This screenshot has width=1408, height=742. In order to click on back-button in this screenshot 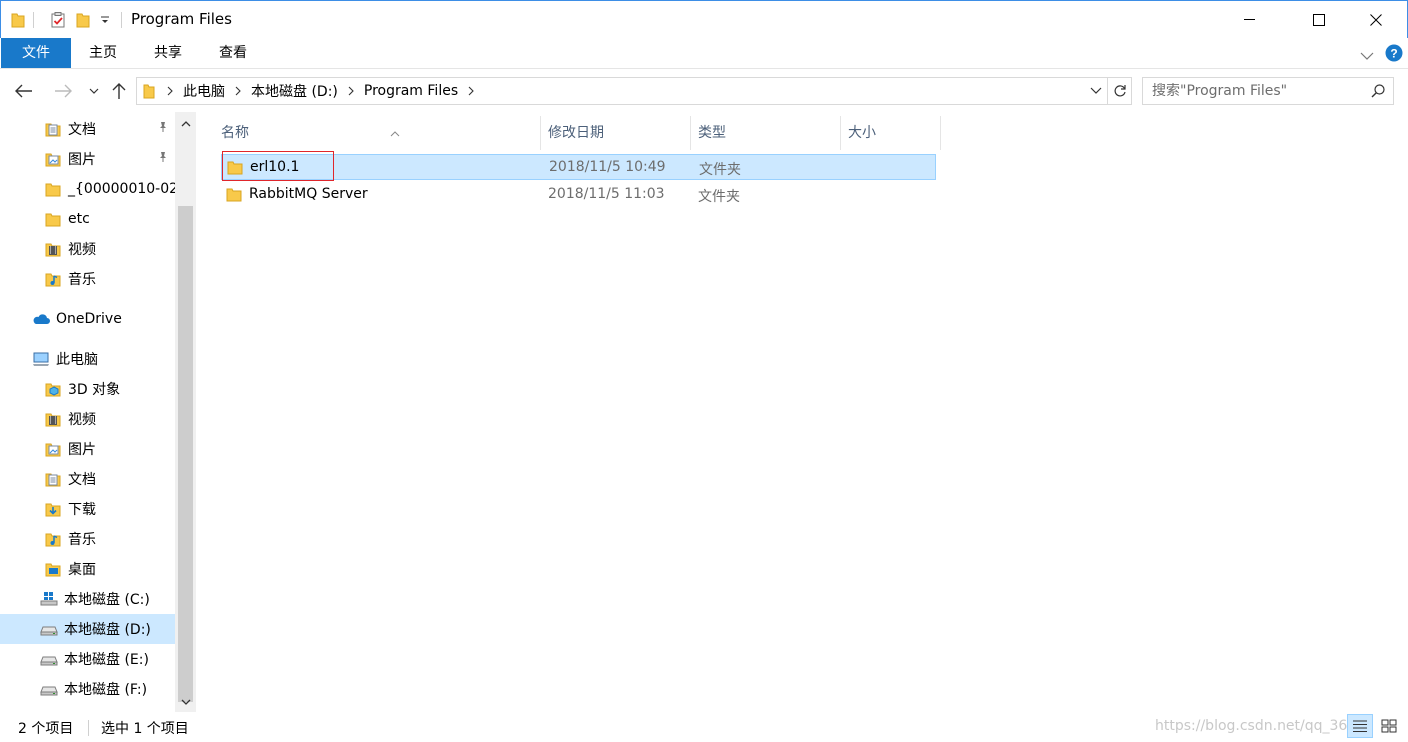, I will do `click(24, 91)`.